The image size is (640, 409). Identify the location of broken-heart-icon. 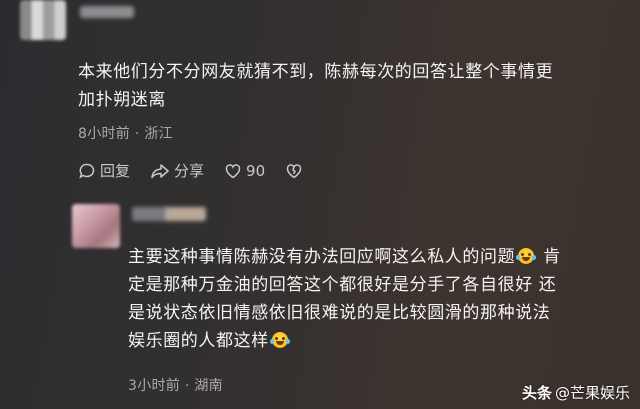
(294, 170).